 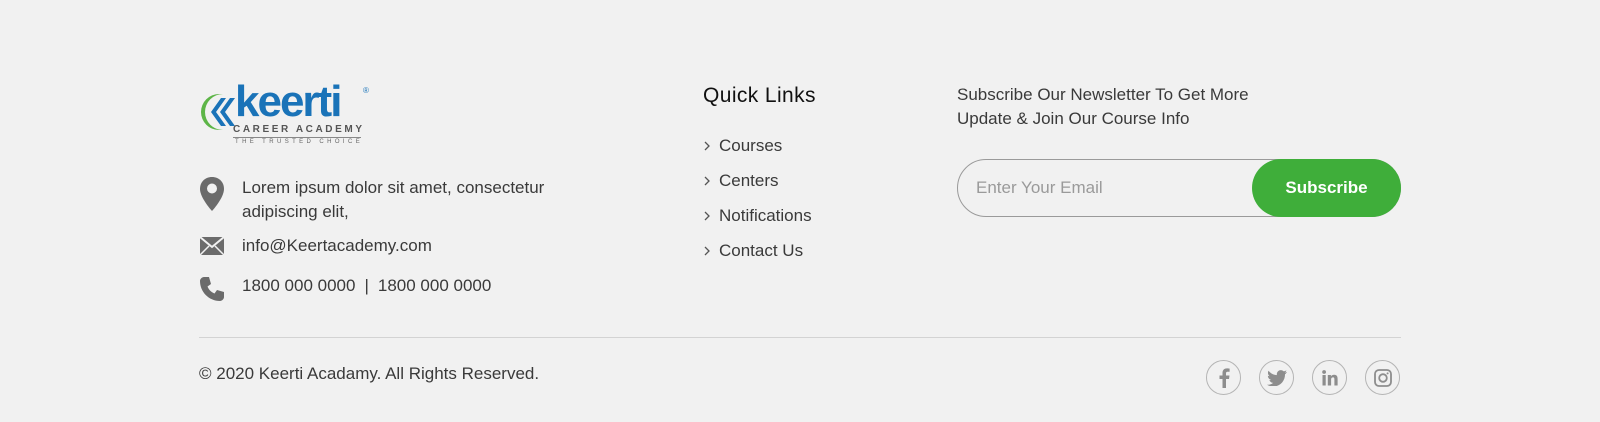 I want to click on envelope-icon, so click(x=212, y=246).